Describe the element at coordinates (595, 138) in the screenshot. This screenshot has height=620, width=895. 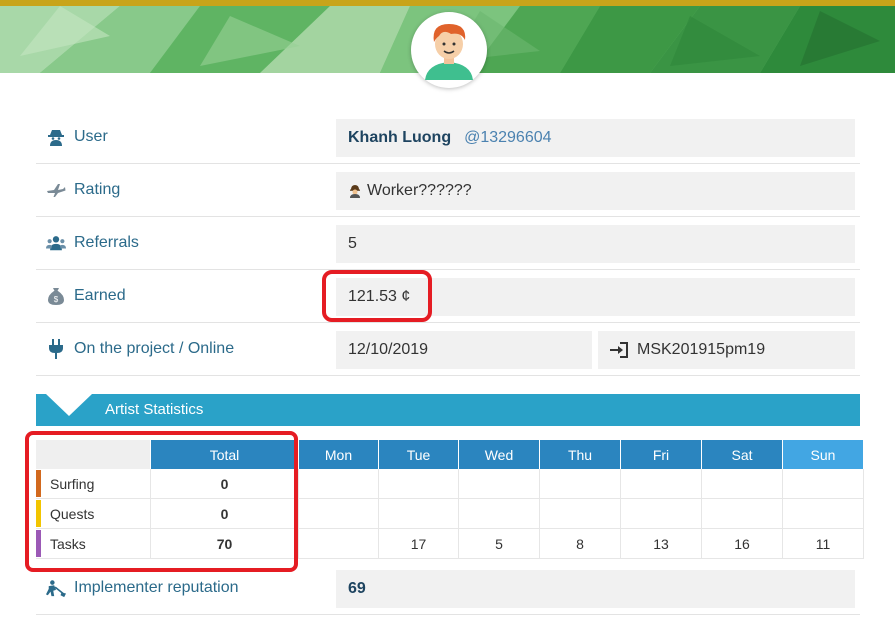
I see `user-value: Khanh Luong @13296604` at that location.